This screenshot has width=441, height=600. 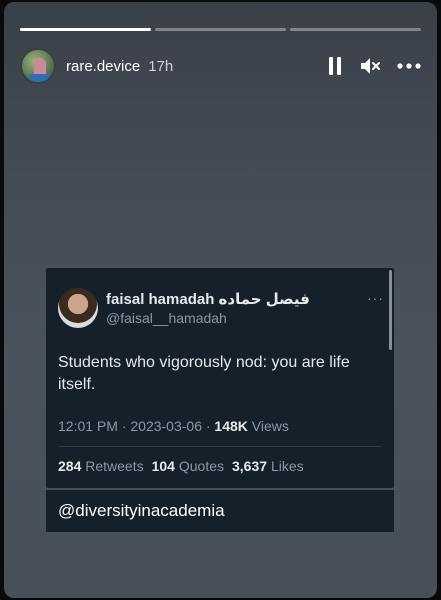 What do you see at coordinates (103, 66) in the screenshot?
I see `username: rare.device` at bounding box center [103, 66].